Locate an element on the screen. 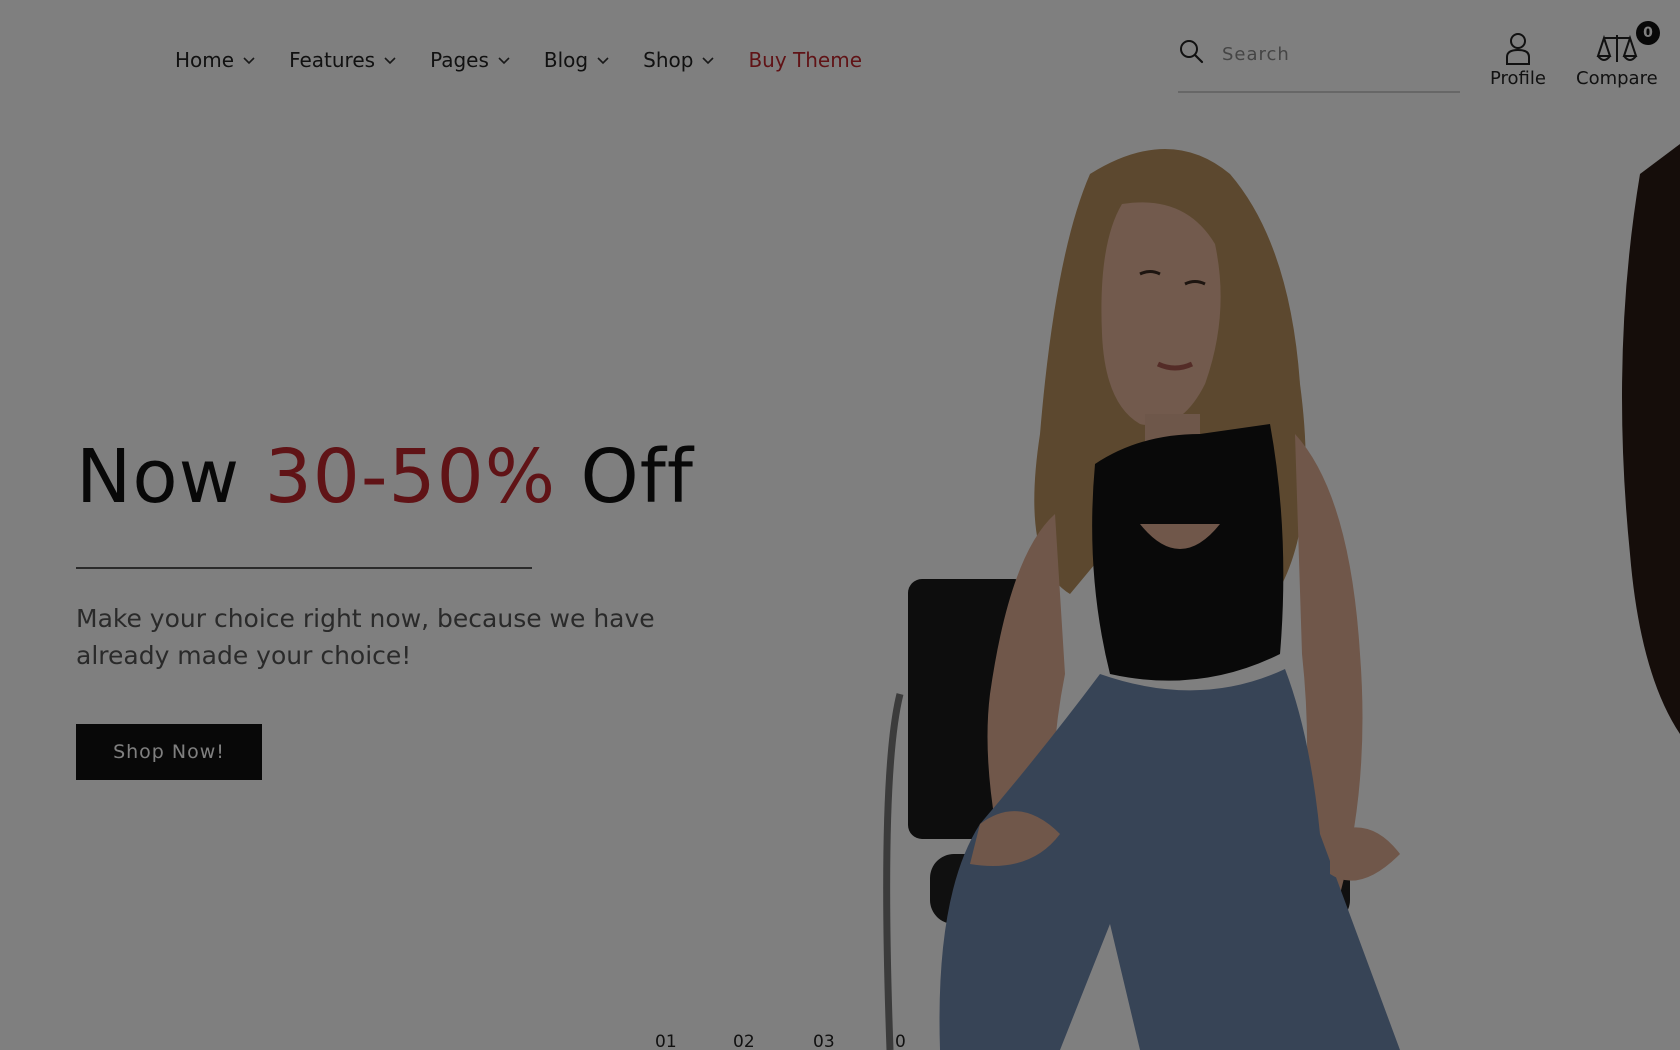 Image resolution: width=1680 pixels, height=1050 pixels. nav-item-shop: Shop is located at coordinates (679, 60).